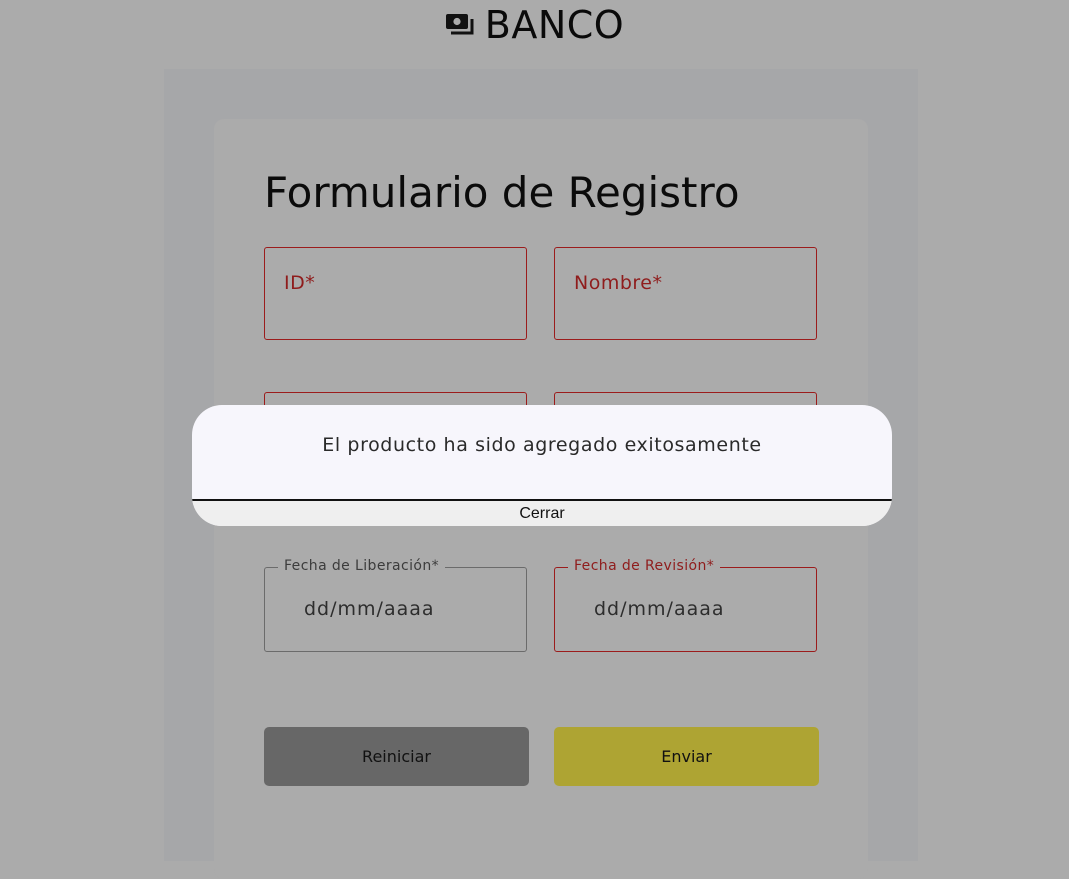 The width and height of the screenshot is (1069, 879). What do you see at coordinates (644, 566) in the screenshot?
I see `revision-date-label: Fecha de Revisión*` at bounding box center [644, 566].